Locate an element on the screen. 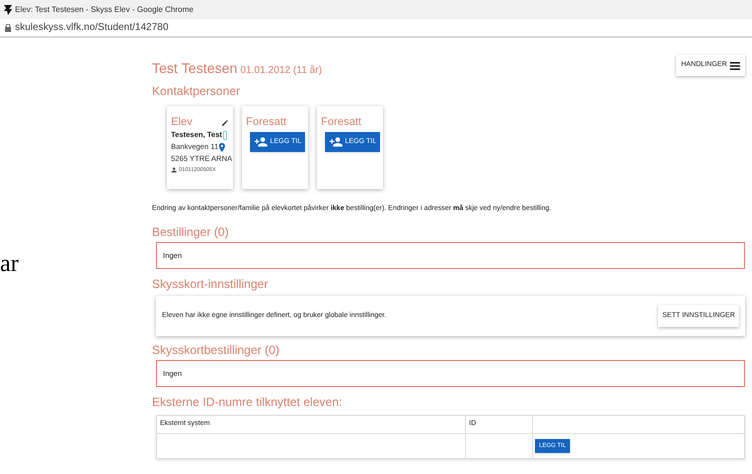 Image resolution: width=752 pixels, height=474 pixels. birth-date: 01.01.2012 (11 år) is located at coordinates (281, 71).